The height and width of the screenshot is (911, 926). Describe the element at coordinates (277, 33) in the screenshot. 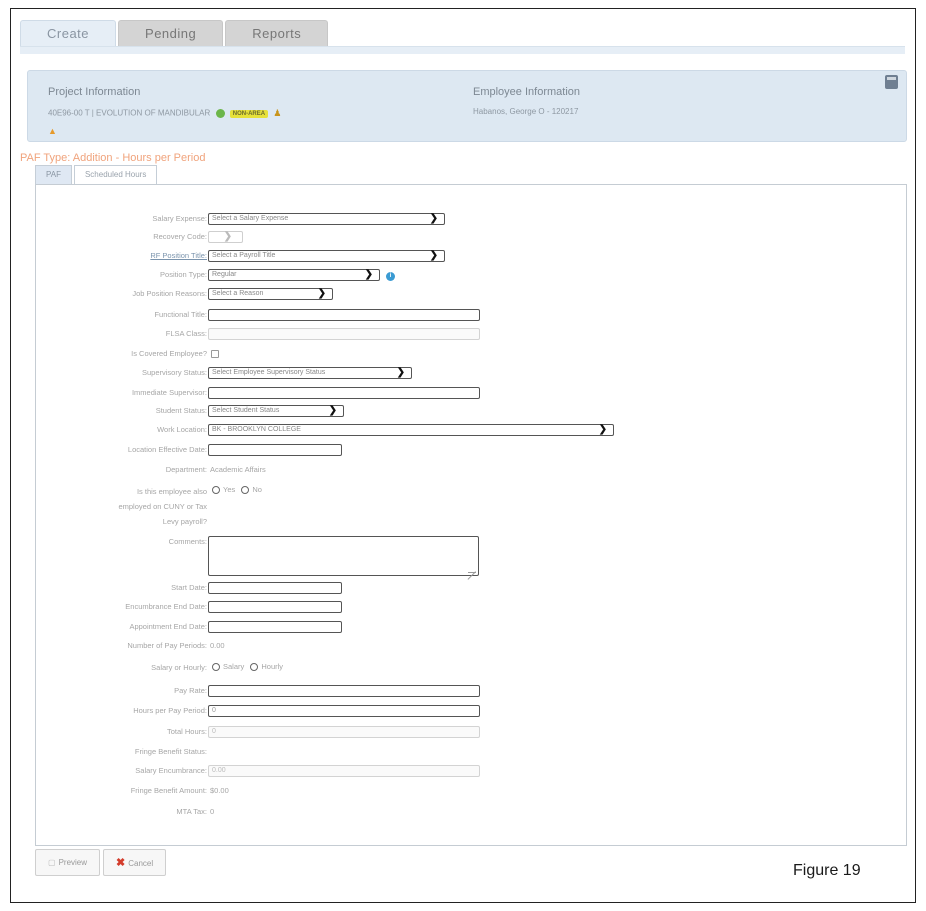

I see `tab-reports: Reports` at that location.